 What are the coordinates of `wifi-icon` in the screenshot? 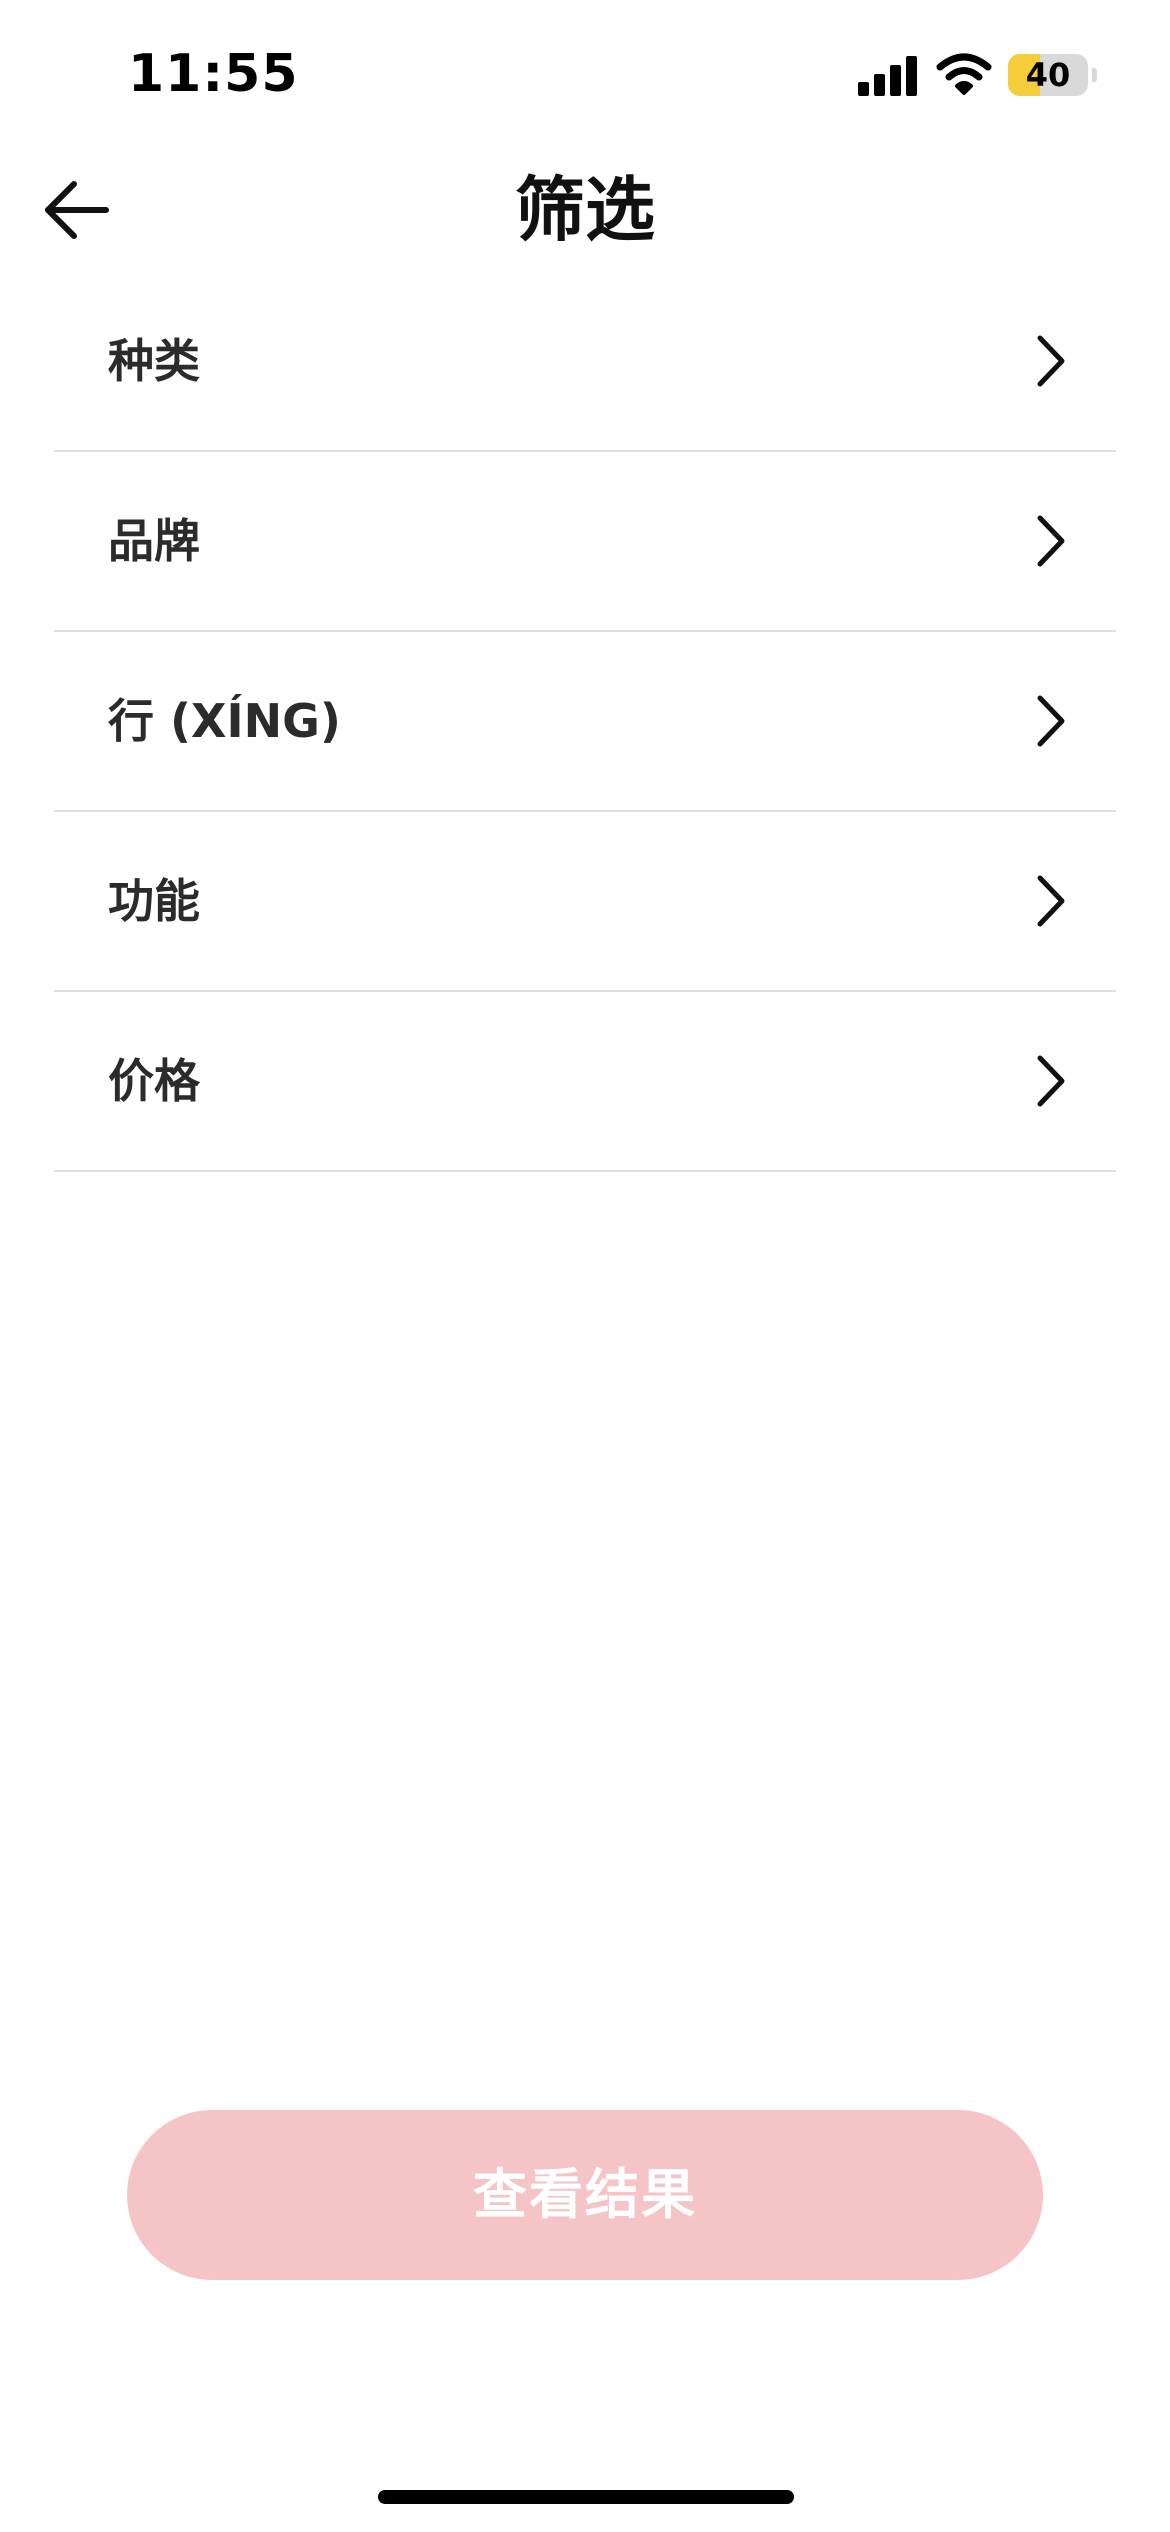 It's located at (964, 74).